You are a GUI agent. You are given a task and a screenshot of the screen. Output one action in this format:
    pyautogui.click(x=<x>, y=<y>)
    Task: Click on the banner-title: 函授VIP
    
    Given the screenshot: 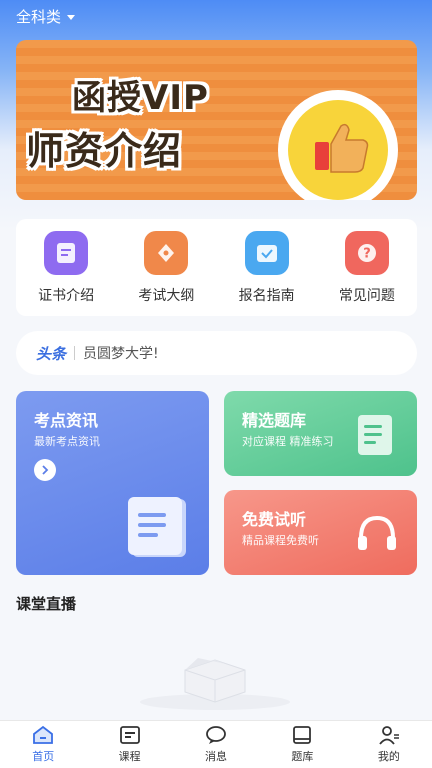 What is the action you would take?
    pyautogui.click(x=140, y=98)
    